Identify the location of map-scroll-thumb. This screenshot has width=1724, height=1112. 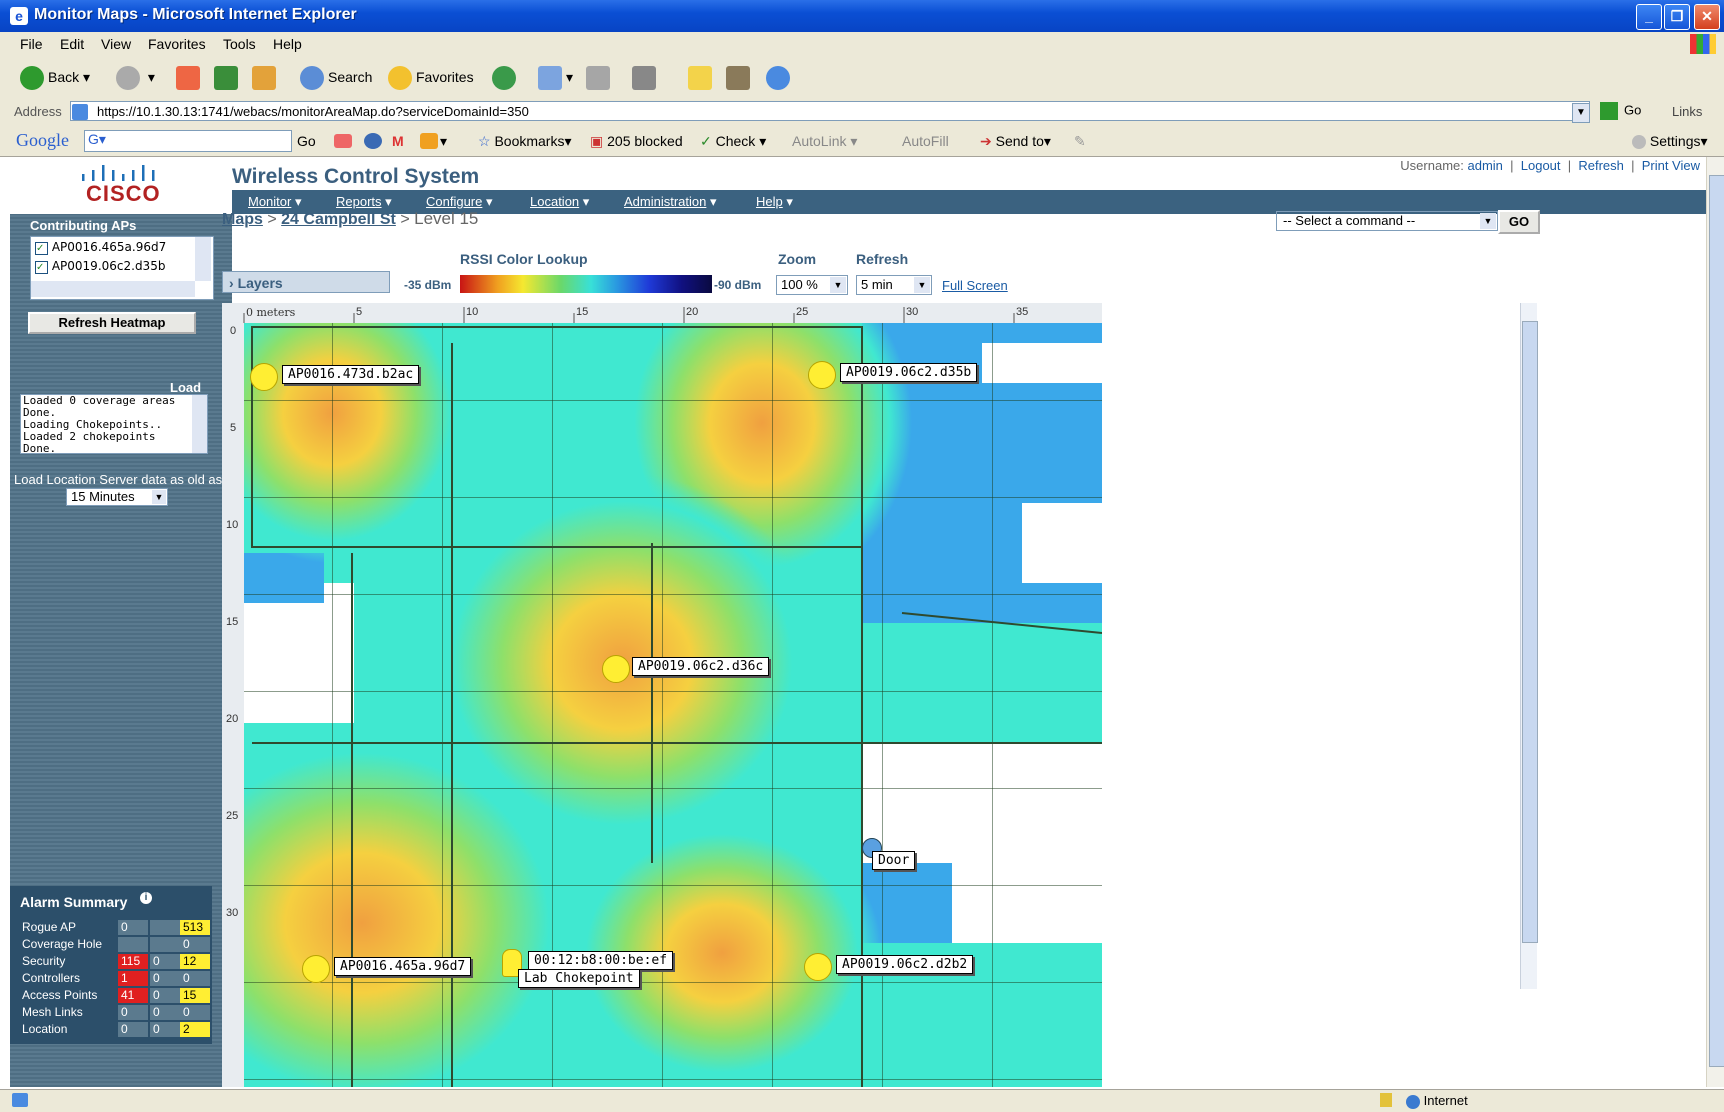
(1530, 632).